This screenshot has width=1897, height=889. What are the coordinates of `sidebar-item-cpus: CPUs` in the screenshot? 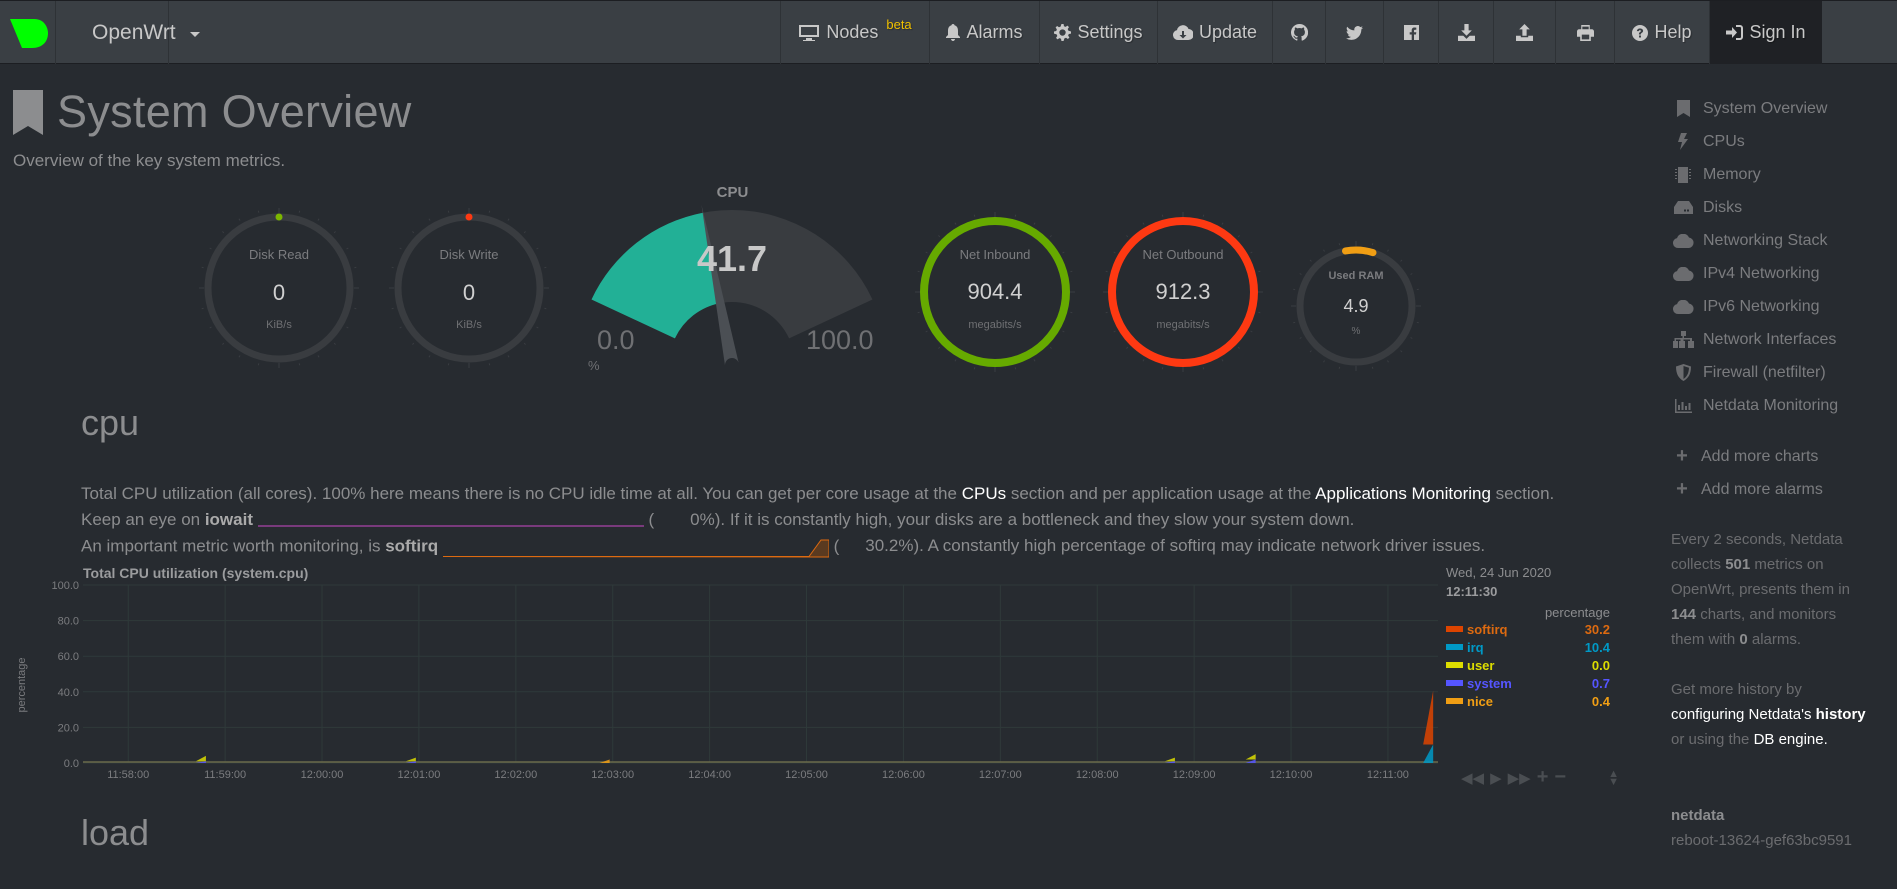 It's located at (1782, 141).